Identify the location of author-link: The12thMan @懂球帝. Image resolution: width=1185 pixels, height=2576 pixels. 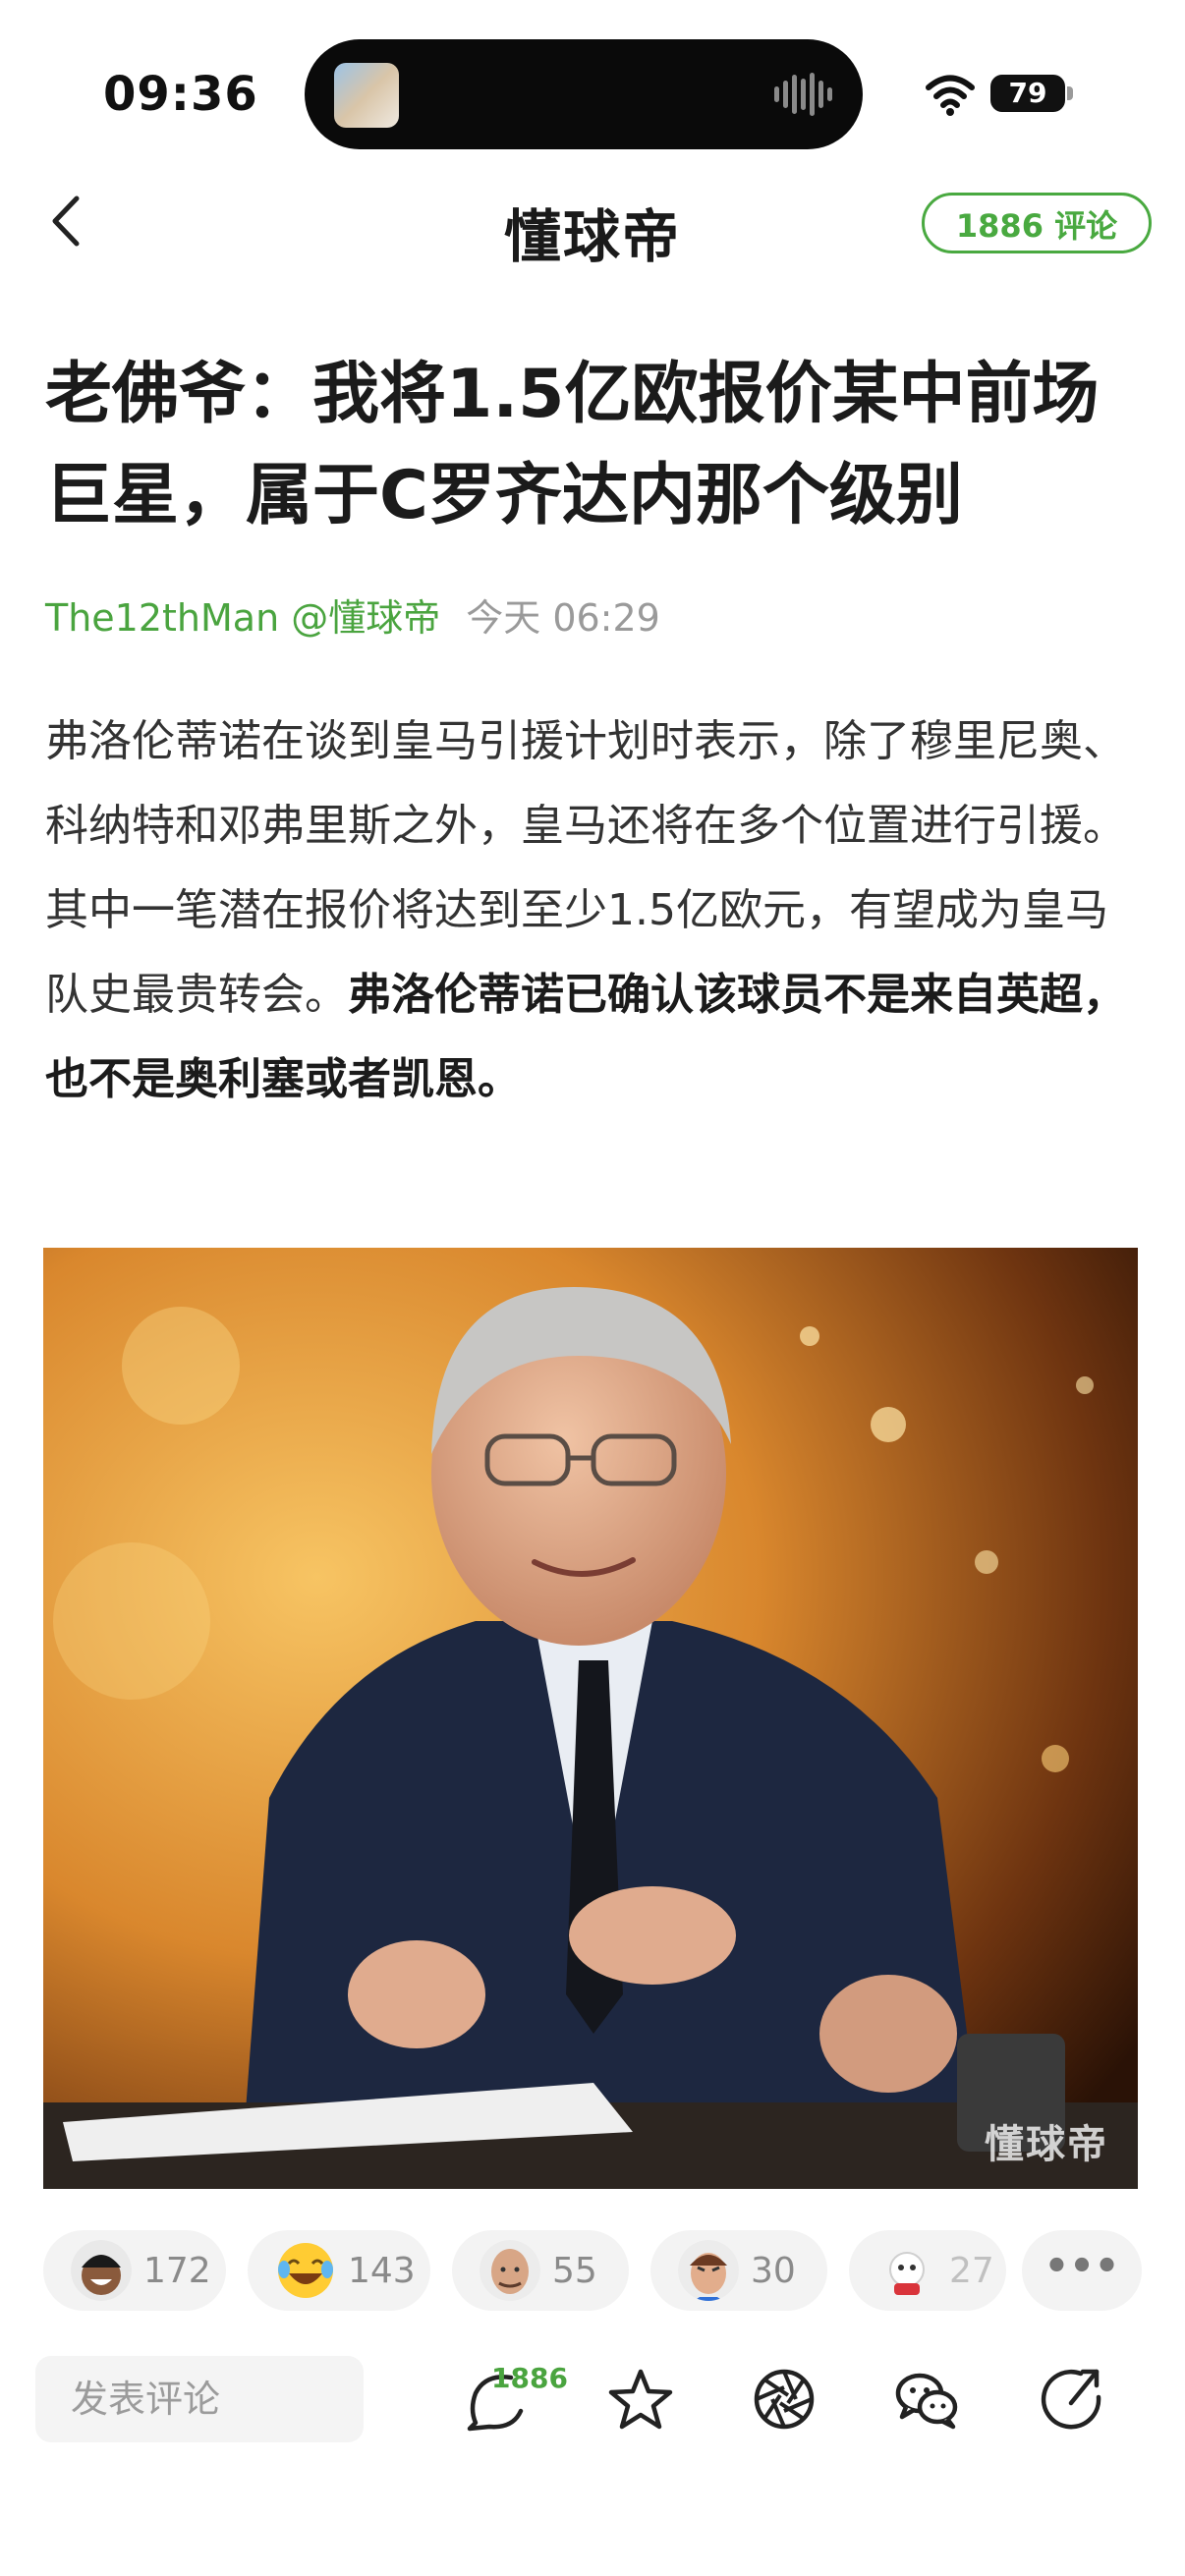
(243, 618).